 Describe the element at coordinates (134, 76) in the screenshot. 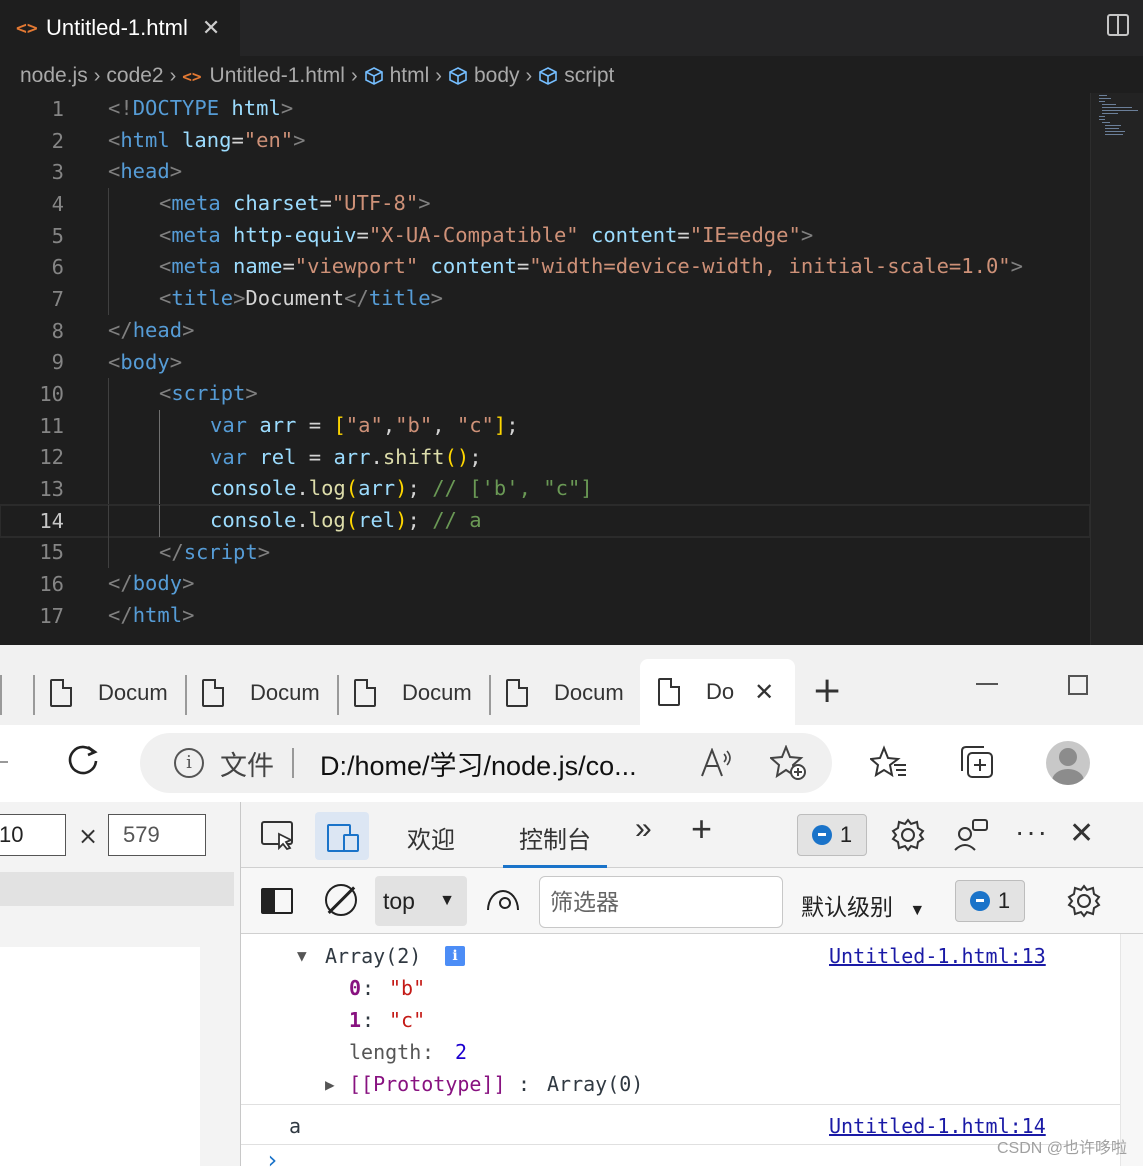

I see `breadcrumb-item-code2: code2` at that location.